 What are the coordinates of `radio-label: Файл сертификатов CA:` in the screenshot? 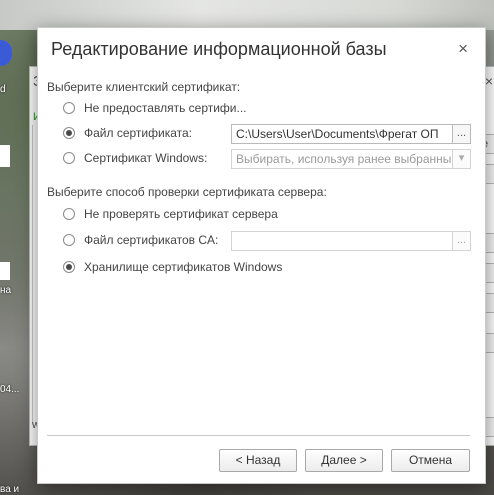 It's located at (151, 240).